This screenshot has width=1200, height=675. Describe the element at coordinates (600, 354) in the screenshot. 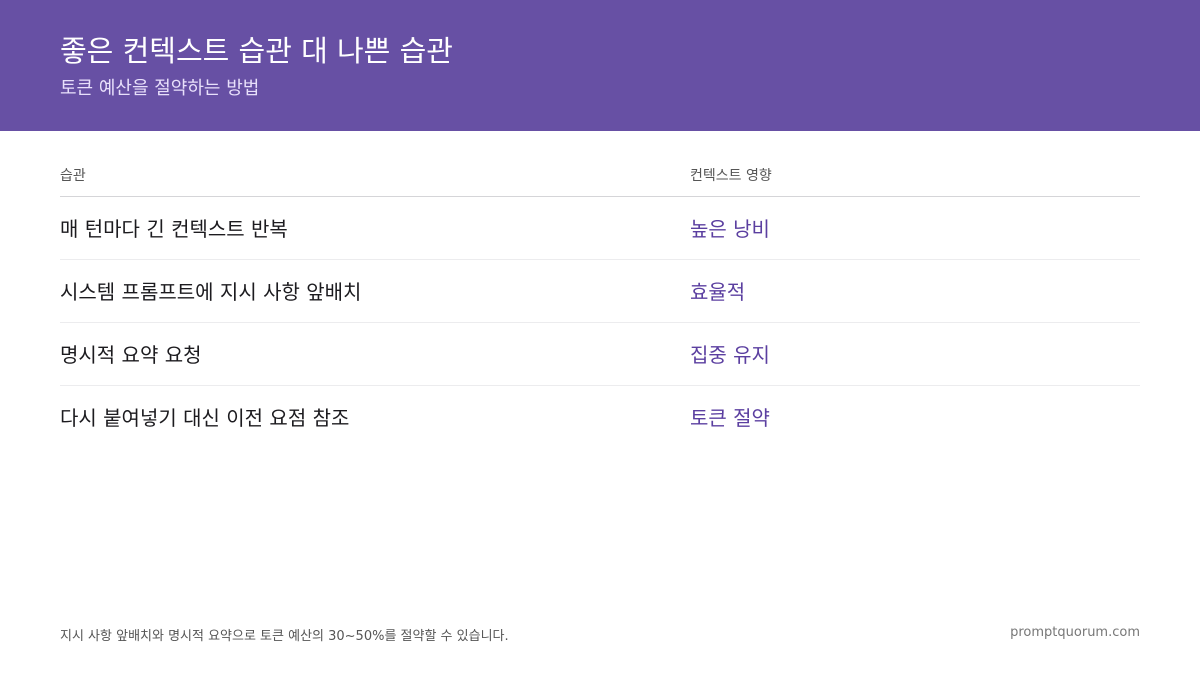

I see `table-row: 명시적 요약 요청 집중 유지` at that location.